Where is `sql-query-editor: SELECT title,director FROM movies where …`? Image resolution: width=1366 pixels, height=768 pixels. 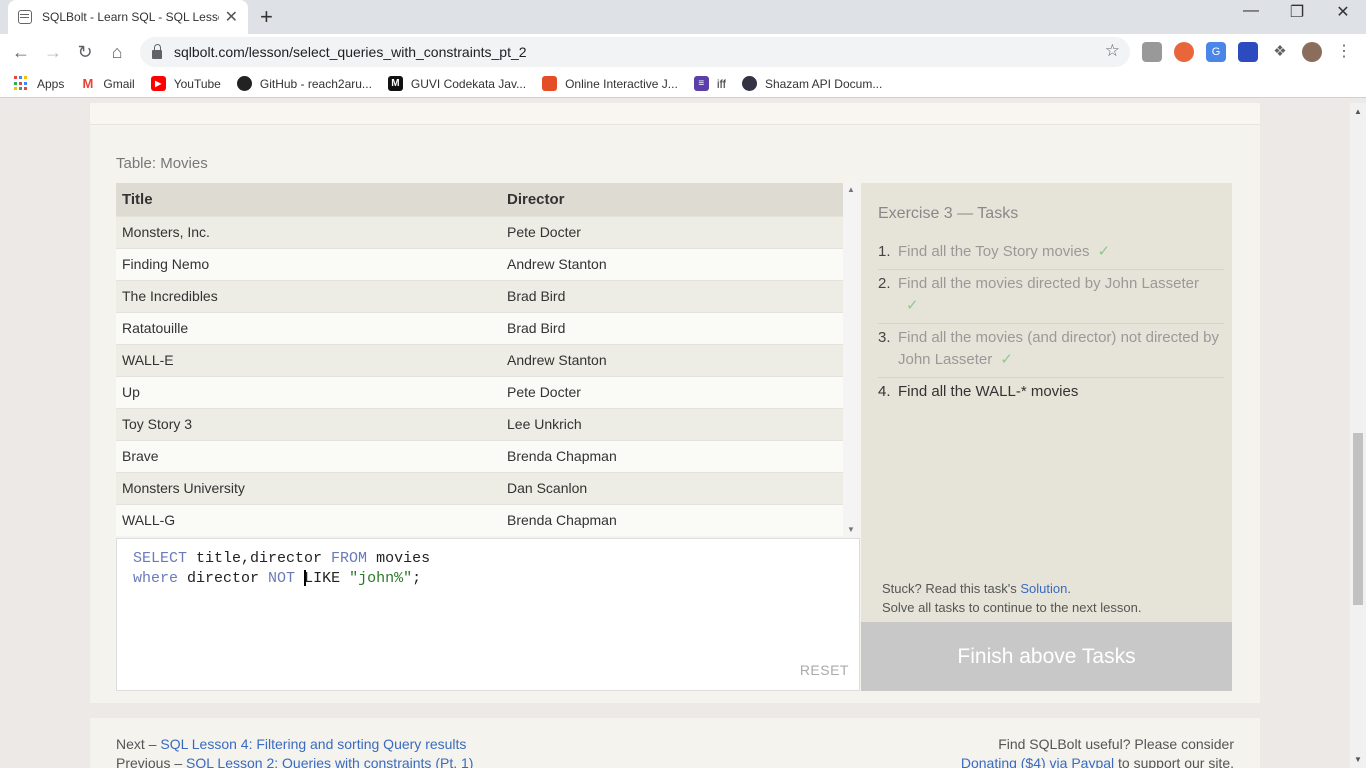
sql-query-editor: SELECT title,director FROM movies where … is located at coordinates (488, 614).